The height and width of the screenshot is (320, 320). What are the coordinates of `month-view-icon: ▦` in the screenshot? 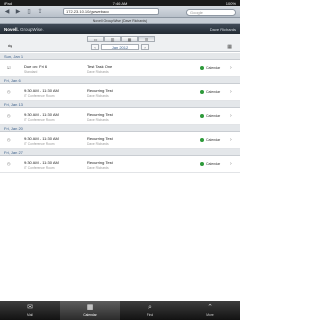 It's located at (129, 39).